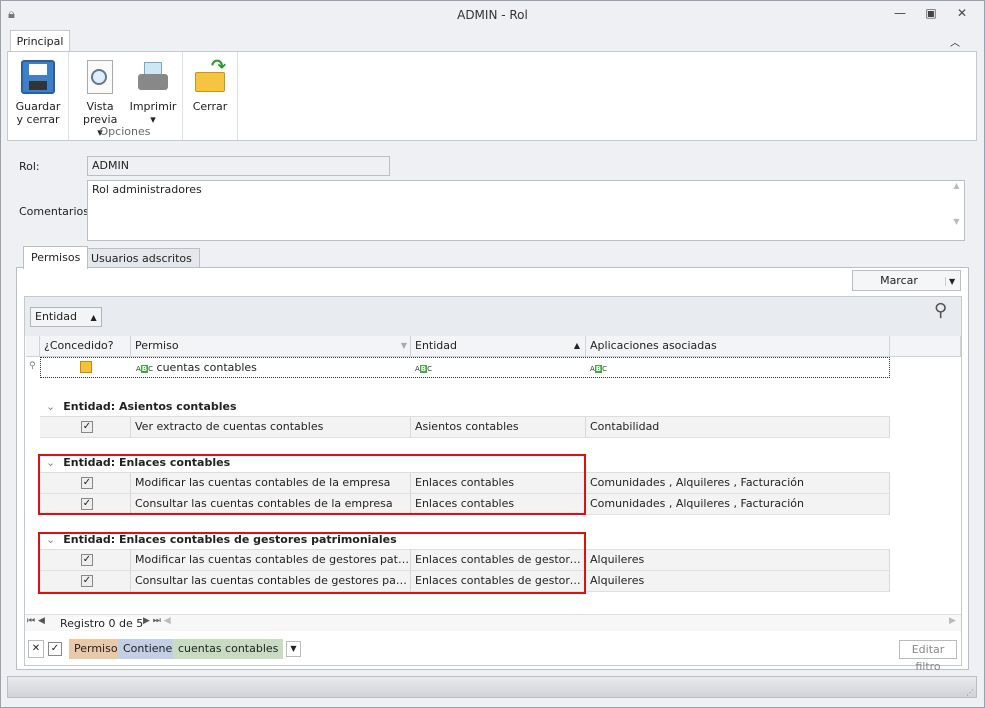 Image resolution: width=985 pixels, height=708 pixels. I want to click on filter-permiso-cell: ABC cuentas contables, so click(196, 367).